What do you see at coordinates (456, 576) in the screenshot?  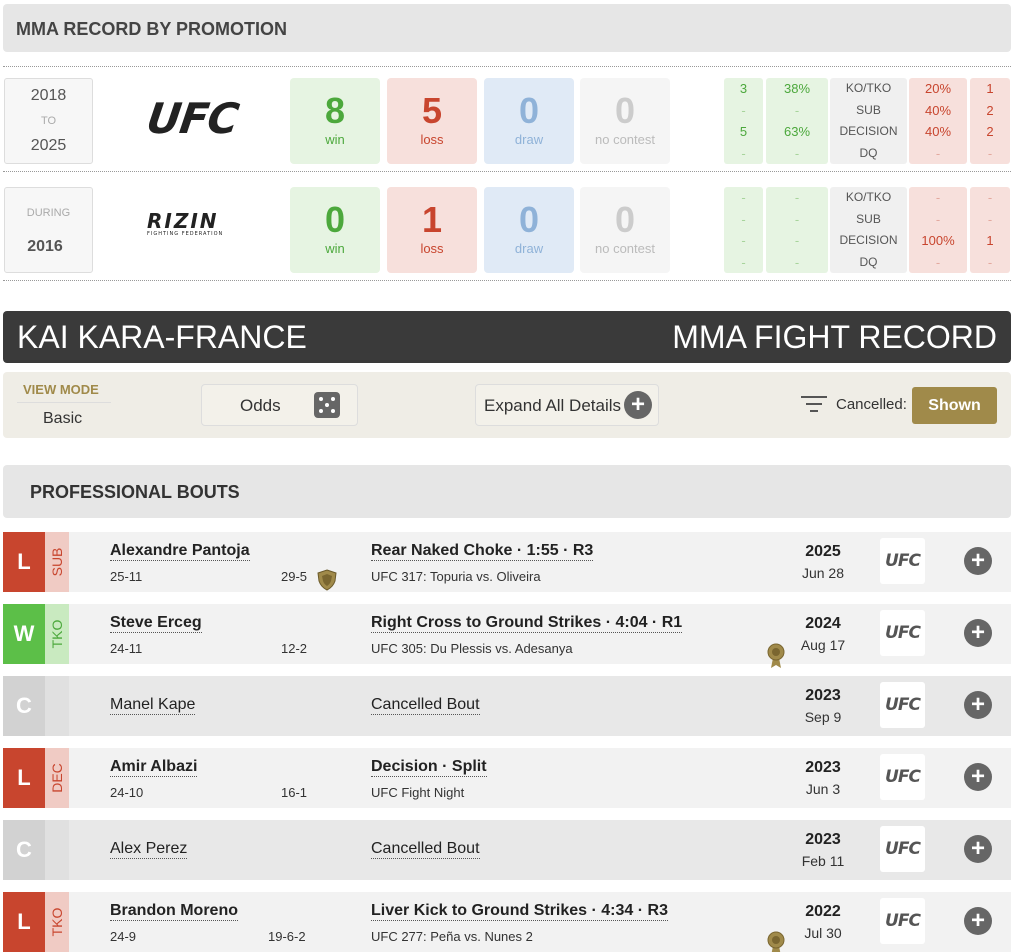 I see `event-name: UFC 317: Topuria vs. Oliveira` at bounding box center [456, 576].